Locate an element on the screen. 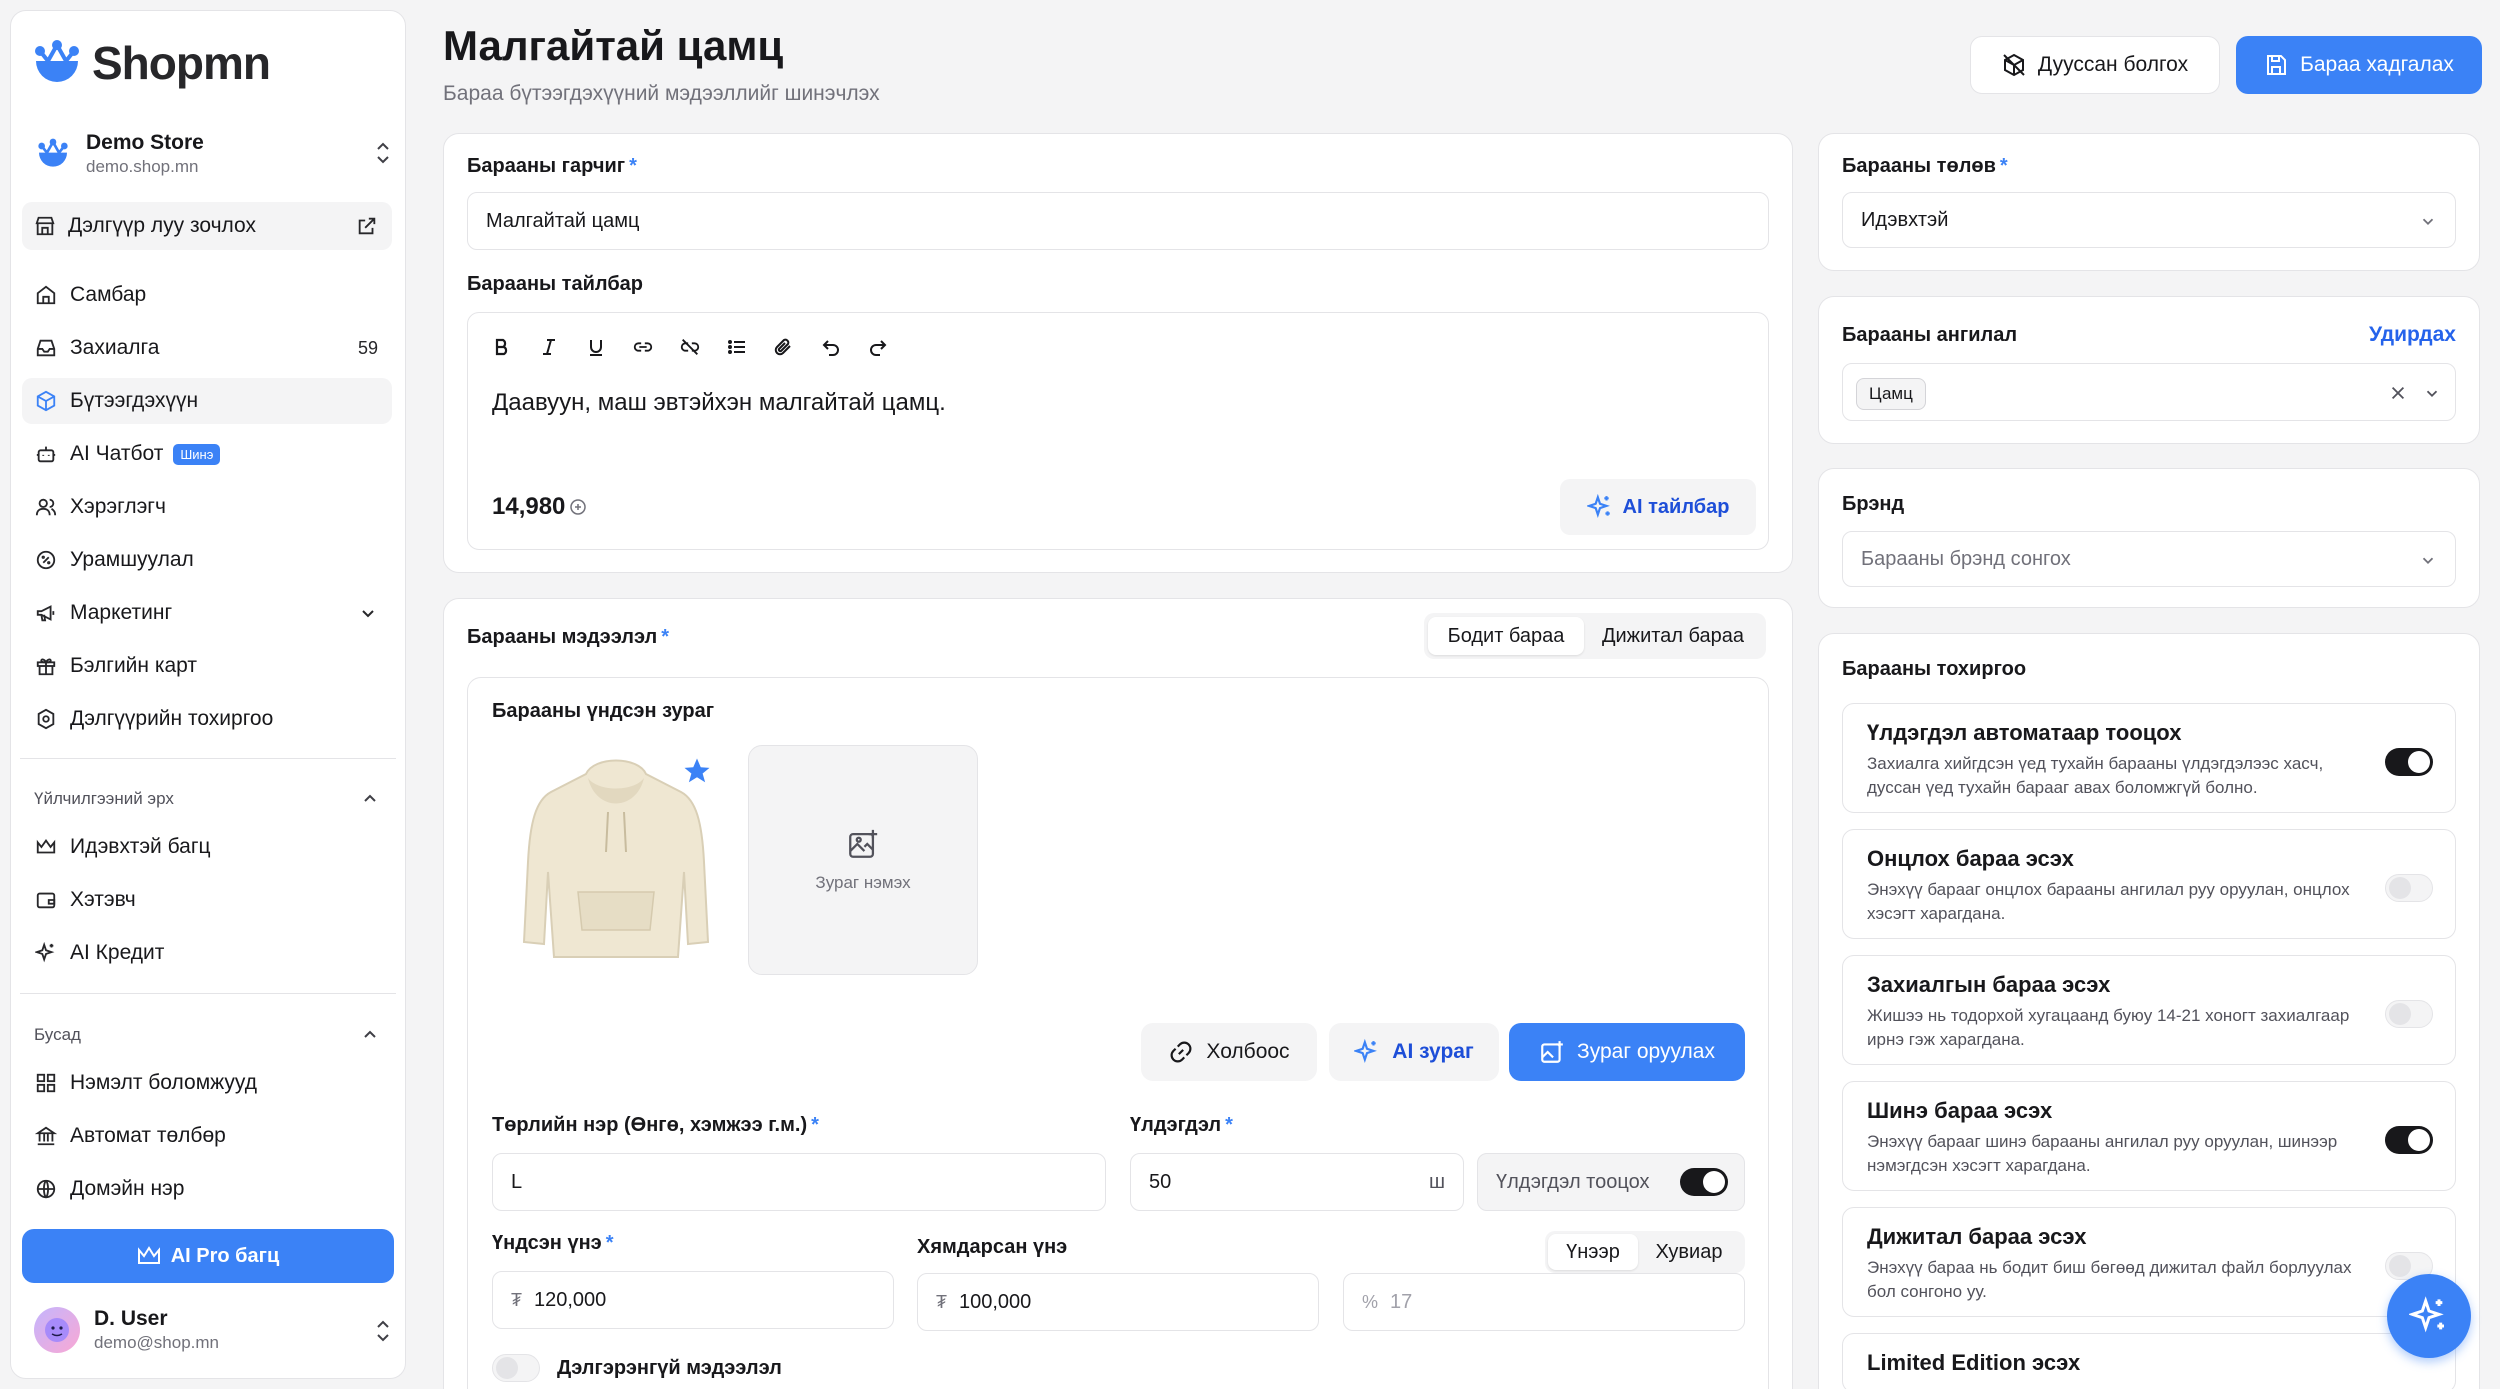  brand-select: Барааны брэнд сонгох is located at coordinates (2149, 559).